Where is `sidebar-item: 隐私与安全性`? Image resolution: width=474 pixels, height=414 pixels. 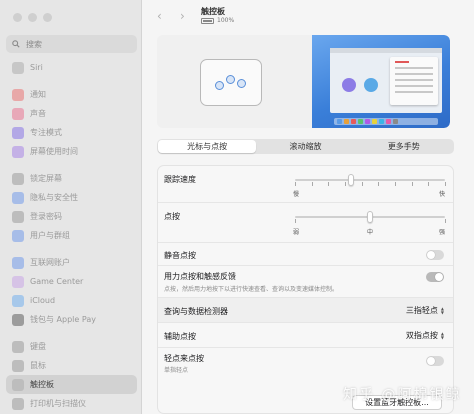
sidebar-item: 隐私与安全性 is located at coordinates (71, 197).